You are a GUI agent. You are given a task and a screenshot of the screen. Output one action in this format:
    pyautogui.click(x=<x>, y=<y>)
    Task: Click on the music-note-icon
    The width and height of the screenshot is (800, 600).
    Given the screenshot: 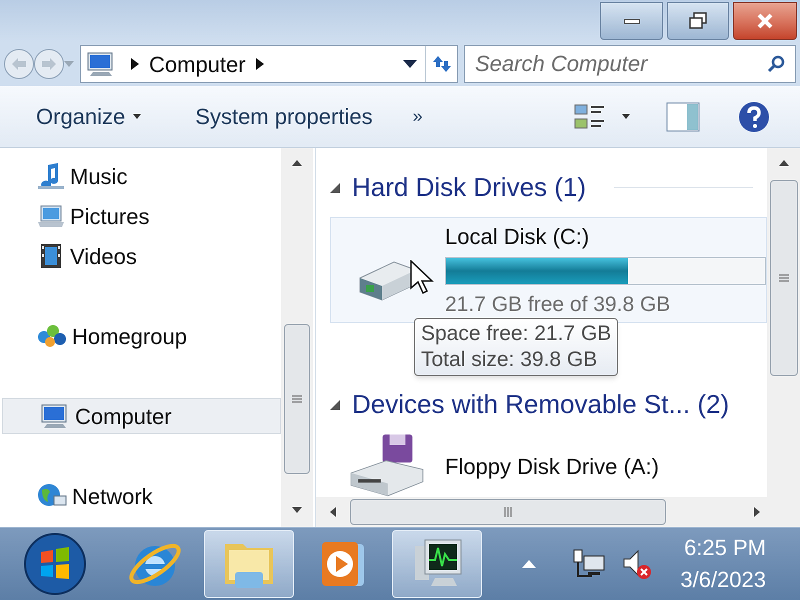 What is the action you would take?
    pyautogui.click(x=51, y=176)
    